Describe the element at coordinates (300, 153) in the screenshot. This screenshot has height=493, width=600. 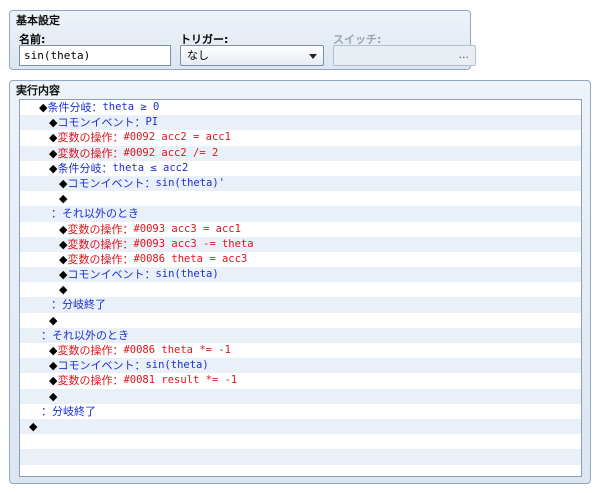
I see `command-row: ◆変数の操作：#0092 acc2 /= 2` at that location.